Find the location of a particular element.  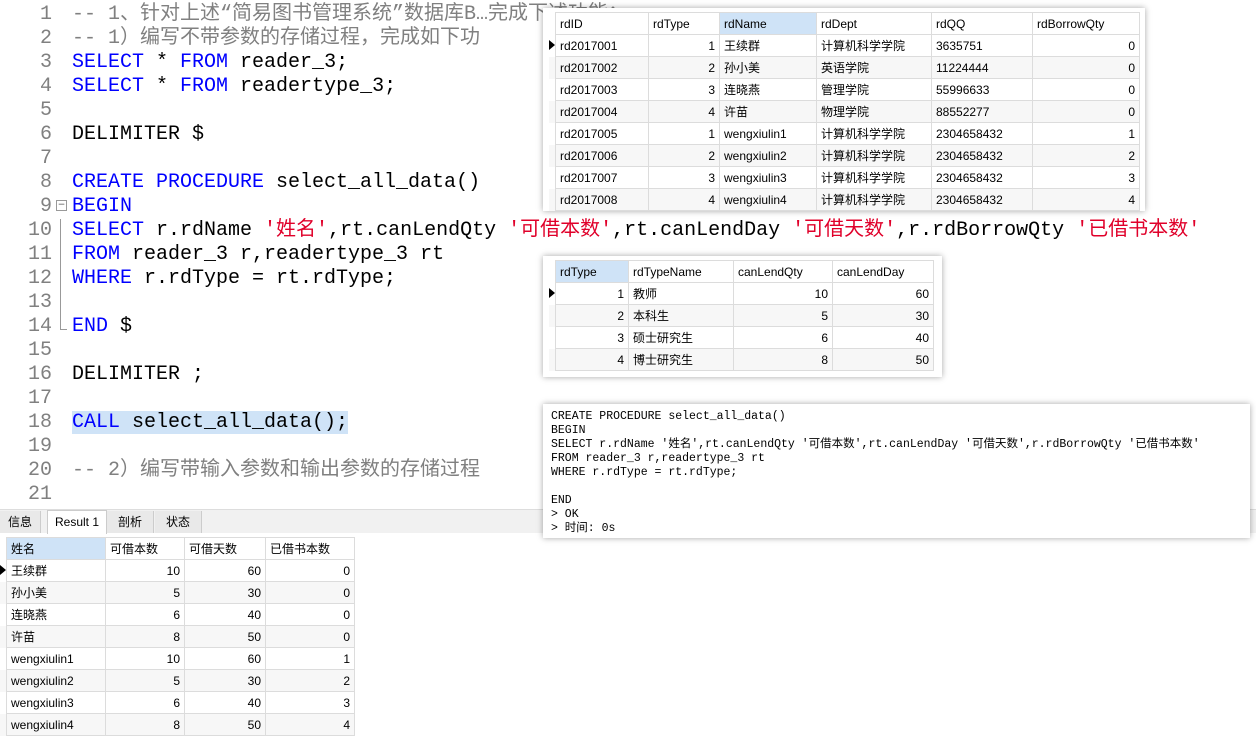

table-cell: 英语学院 is located at coordinates (874, 67).